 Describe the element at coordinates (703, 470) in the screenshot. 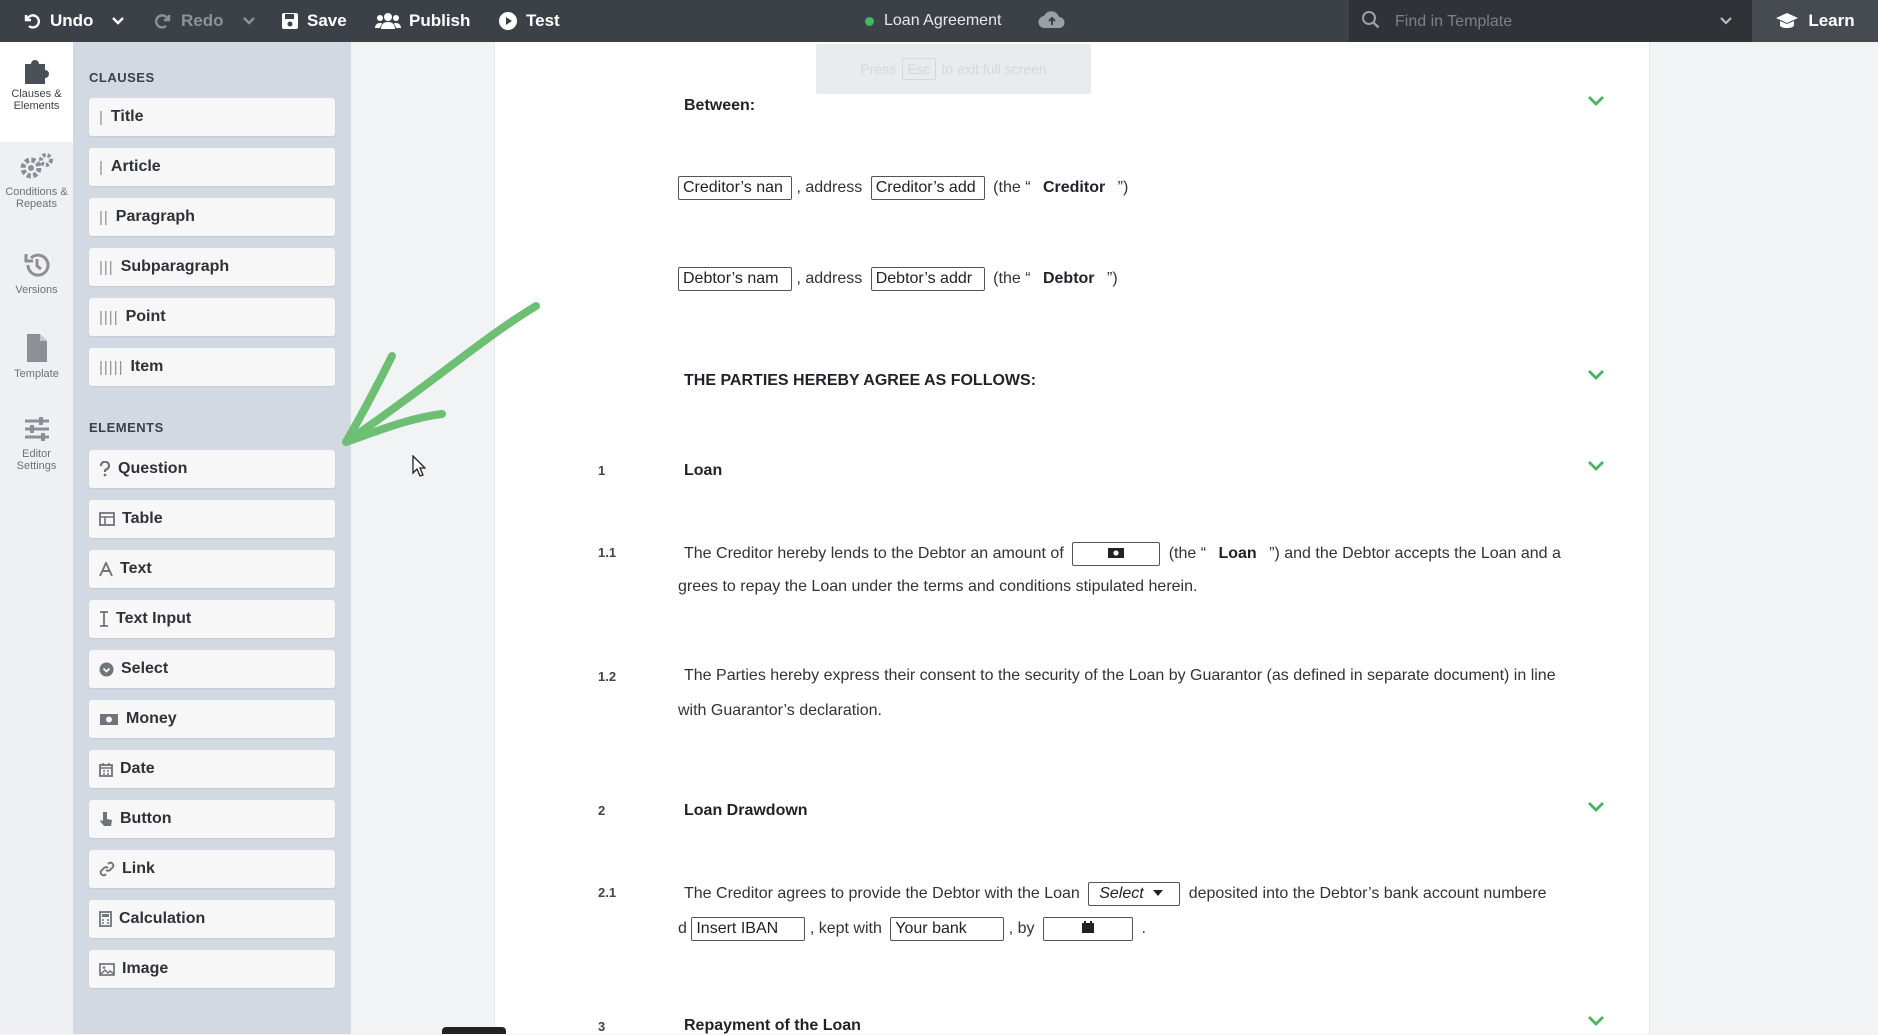

I see `clause-title: Loan` at that location.